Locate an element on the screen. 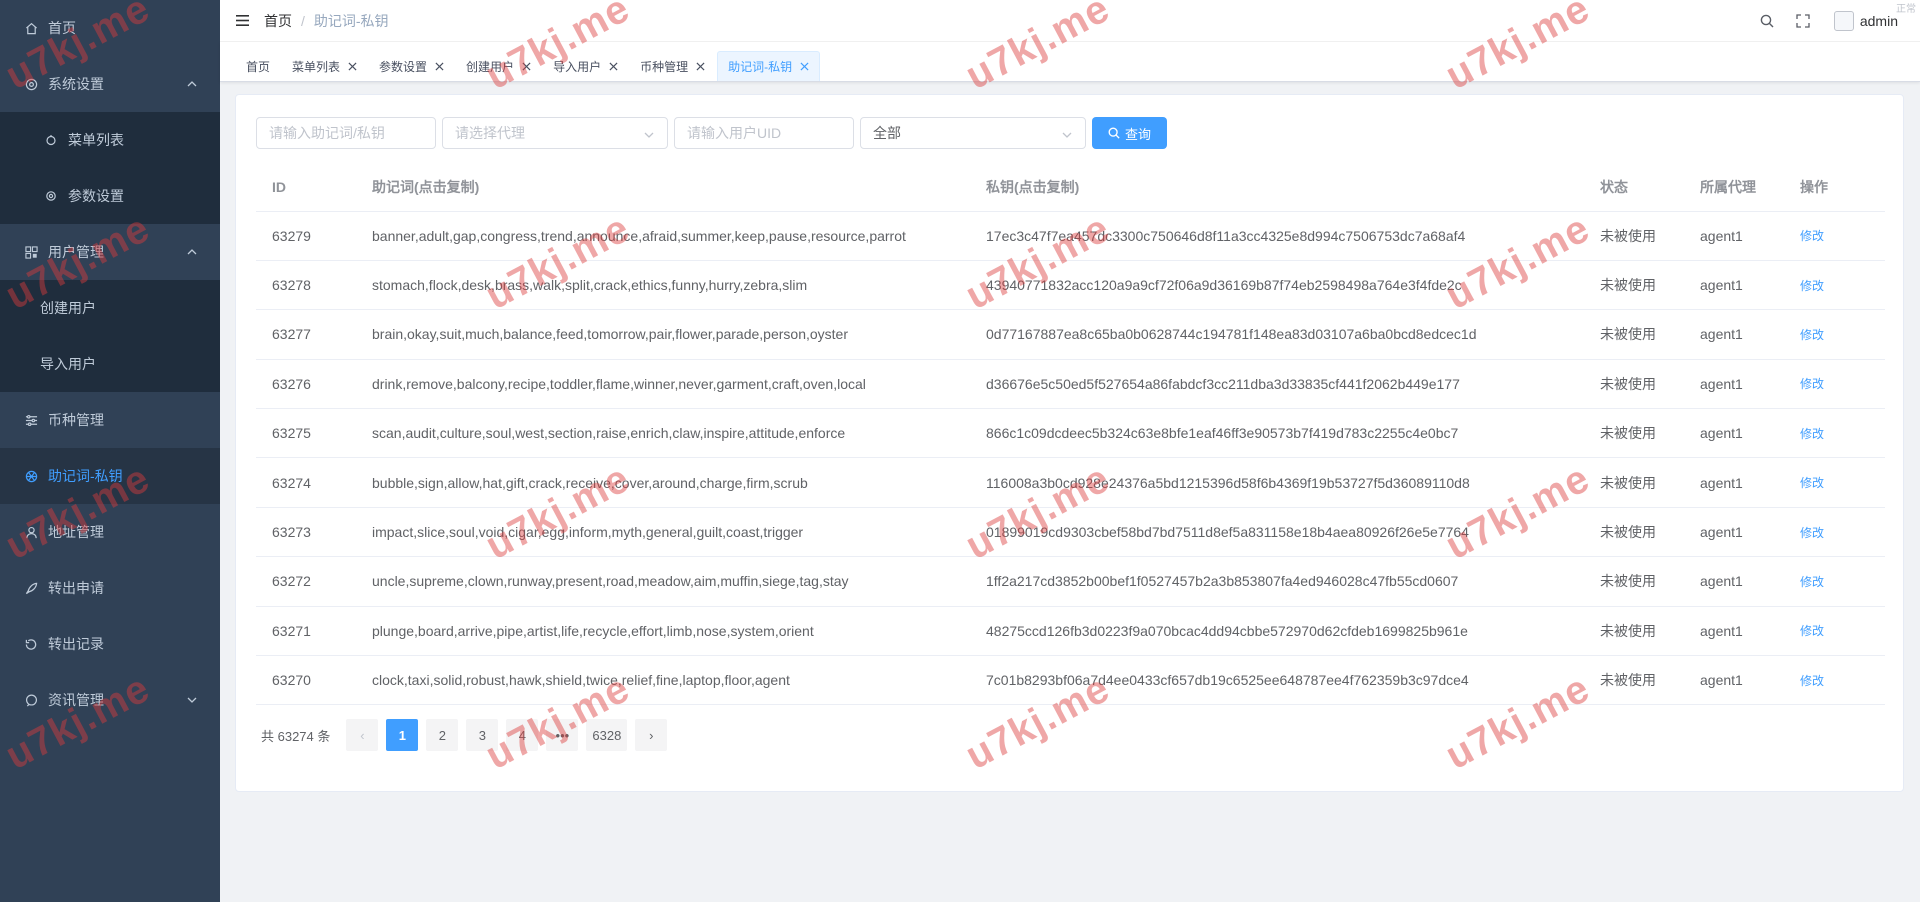  navbar-right: admin is located at coordinates (1818, 21).